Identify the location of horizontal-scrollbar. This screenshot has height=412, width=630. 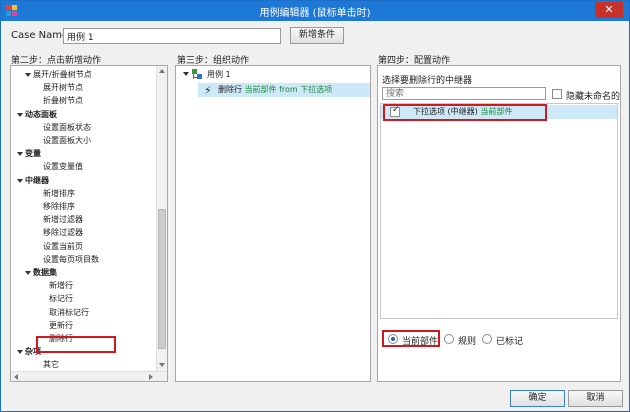
(89, 376).